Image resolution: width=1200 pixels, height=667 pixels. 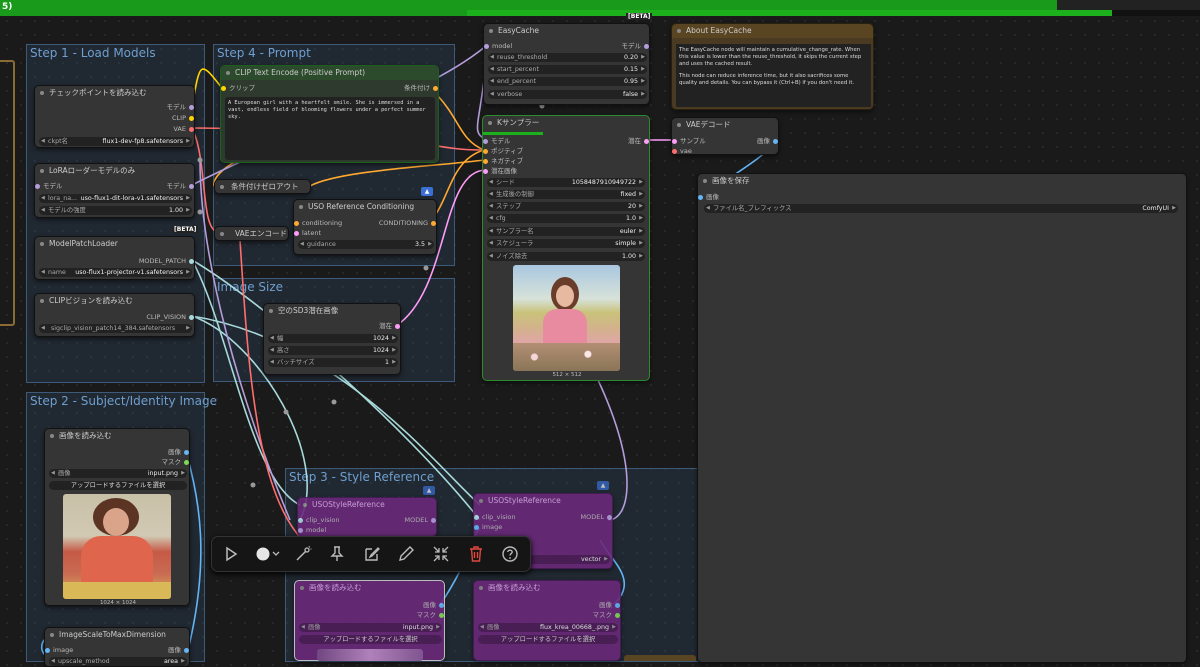 What do you see at coordinates (268, 554) in the screenshot?
I see `color-circle-icon` at bounding box center [268, 554].